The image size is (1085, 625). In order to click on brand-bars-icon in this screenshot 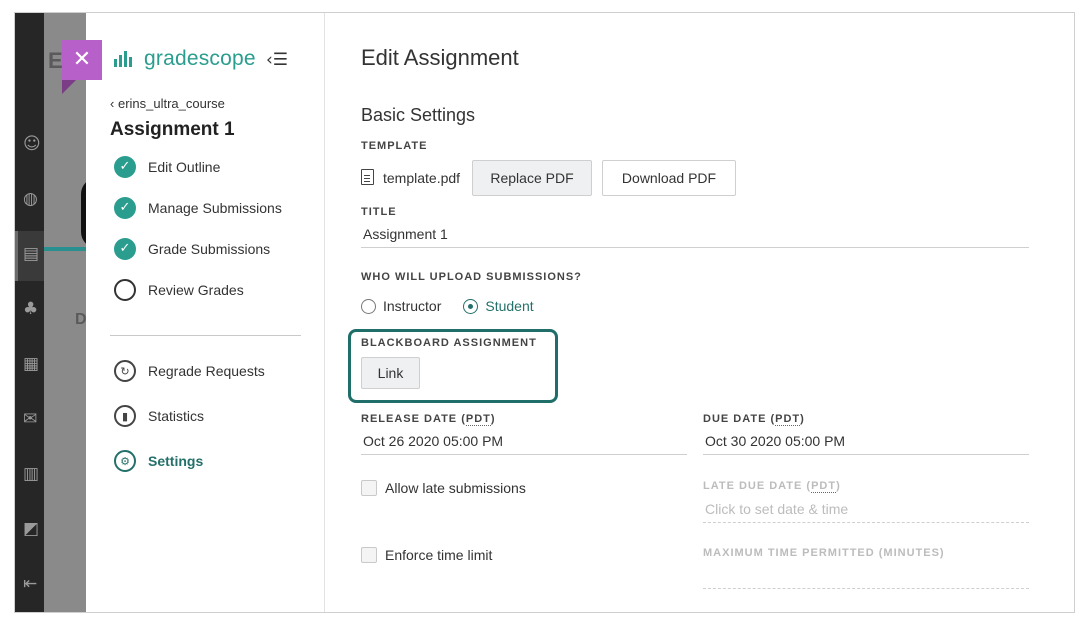, I will do `click(123, 59)`.